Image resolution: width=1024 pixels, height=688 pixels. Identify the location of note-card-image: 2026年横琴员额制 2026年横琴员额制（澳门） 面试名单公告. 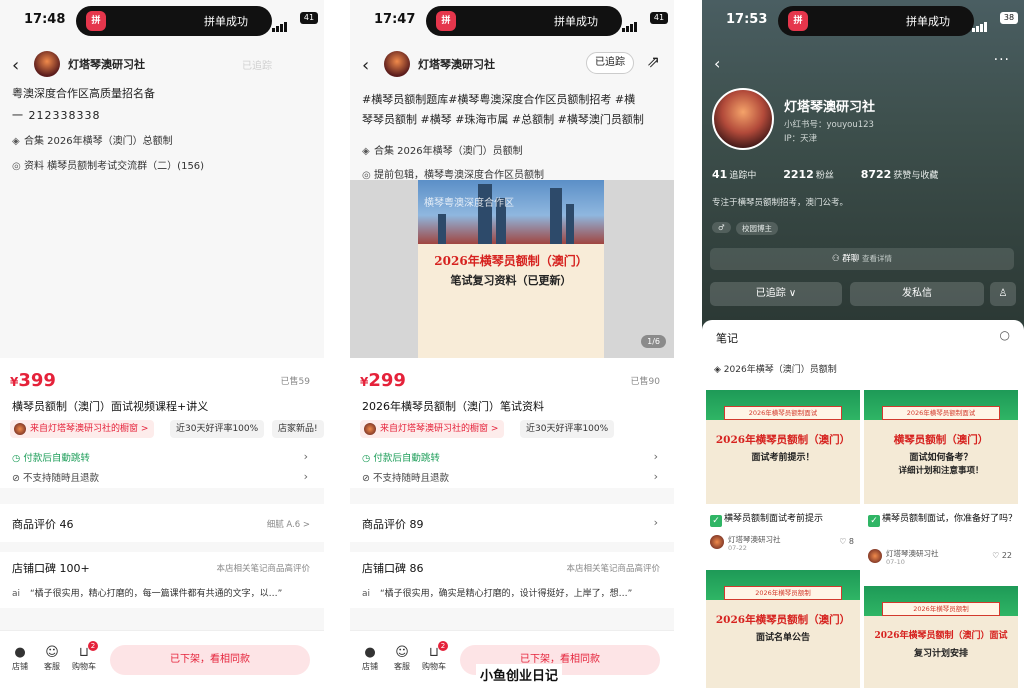
(783, 629).